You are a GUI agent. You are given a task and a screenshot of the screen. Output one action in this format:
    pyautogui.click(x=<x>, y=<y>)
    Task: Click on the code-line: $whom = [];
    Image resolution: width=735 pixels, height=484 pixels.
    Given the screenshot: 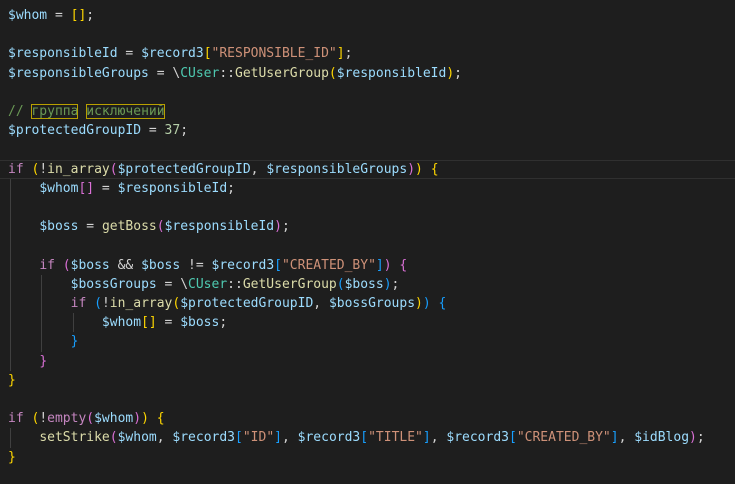 What is the action you would take?
    pyautogui.click(x=51, y=15)
    